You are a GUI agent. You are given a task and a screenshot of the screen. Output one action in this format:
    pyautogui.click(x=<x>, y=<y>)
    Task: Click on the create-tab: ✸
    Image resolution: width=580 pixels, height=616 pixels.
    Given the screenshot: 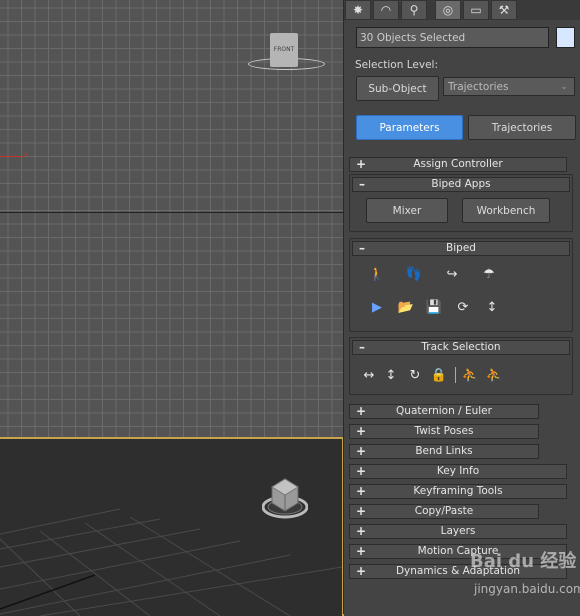 What is the action you would take?
    pyautogui.click(x=358, y=10)
    